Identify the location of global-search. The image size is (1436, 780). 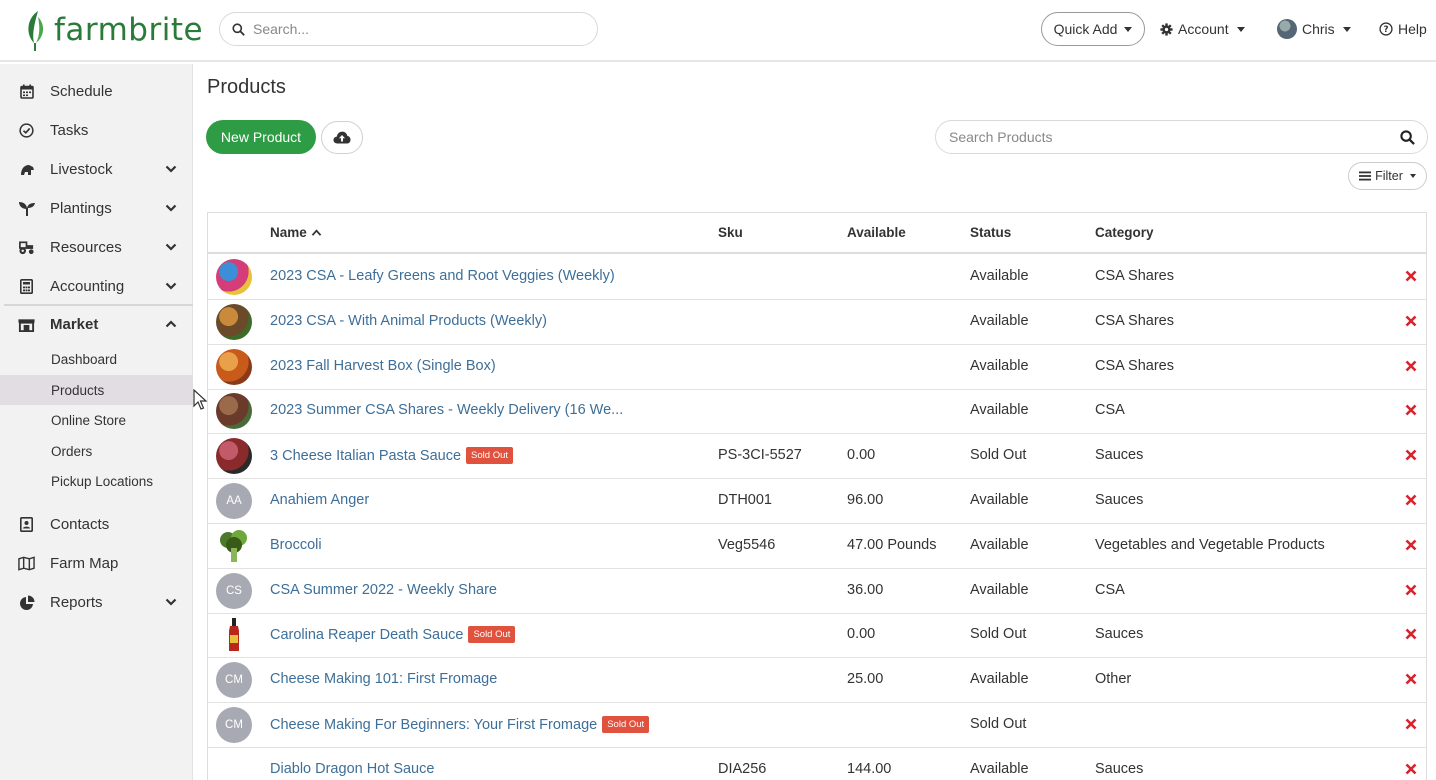
(408, 29).